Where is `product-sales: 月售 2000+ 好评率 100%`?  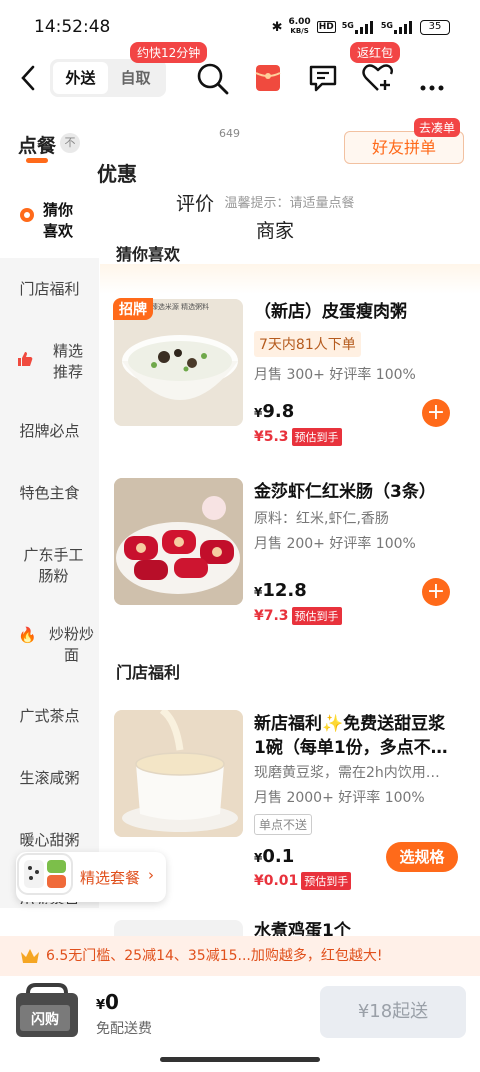
product-sales: 月售 2000+ 好评率 100% is located at coordinates (339, 798).